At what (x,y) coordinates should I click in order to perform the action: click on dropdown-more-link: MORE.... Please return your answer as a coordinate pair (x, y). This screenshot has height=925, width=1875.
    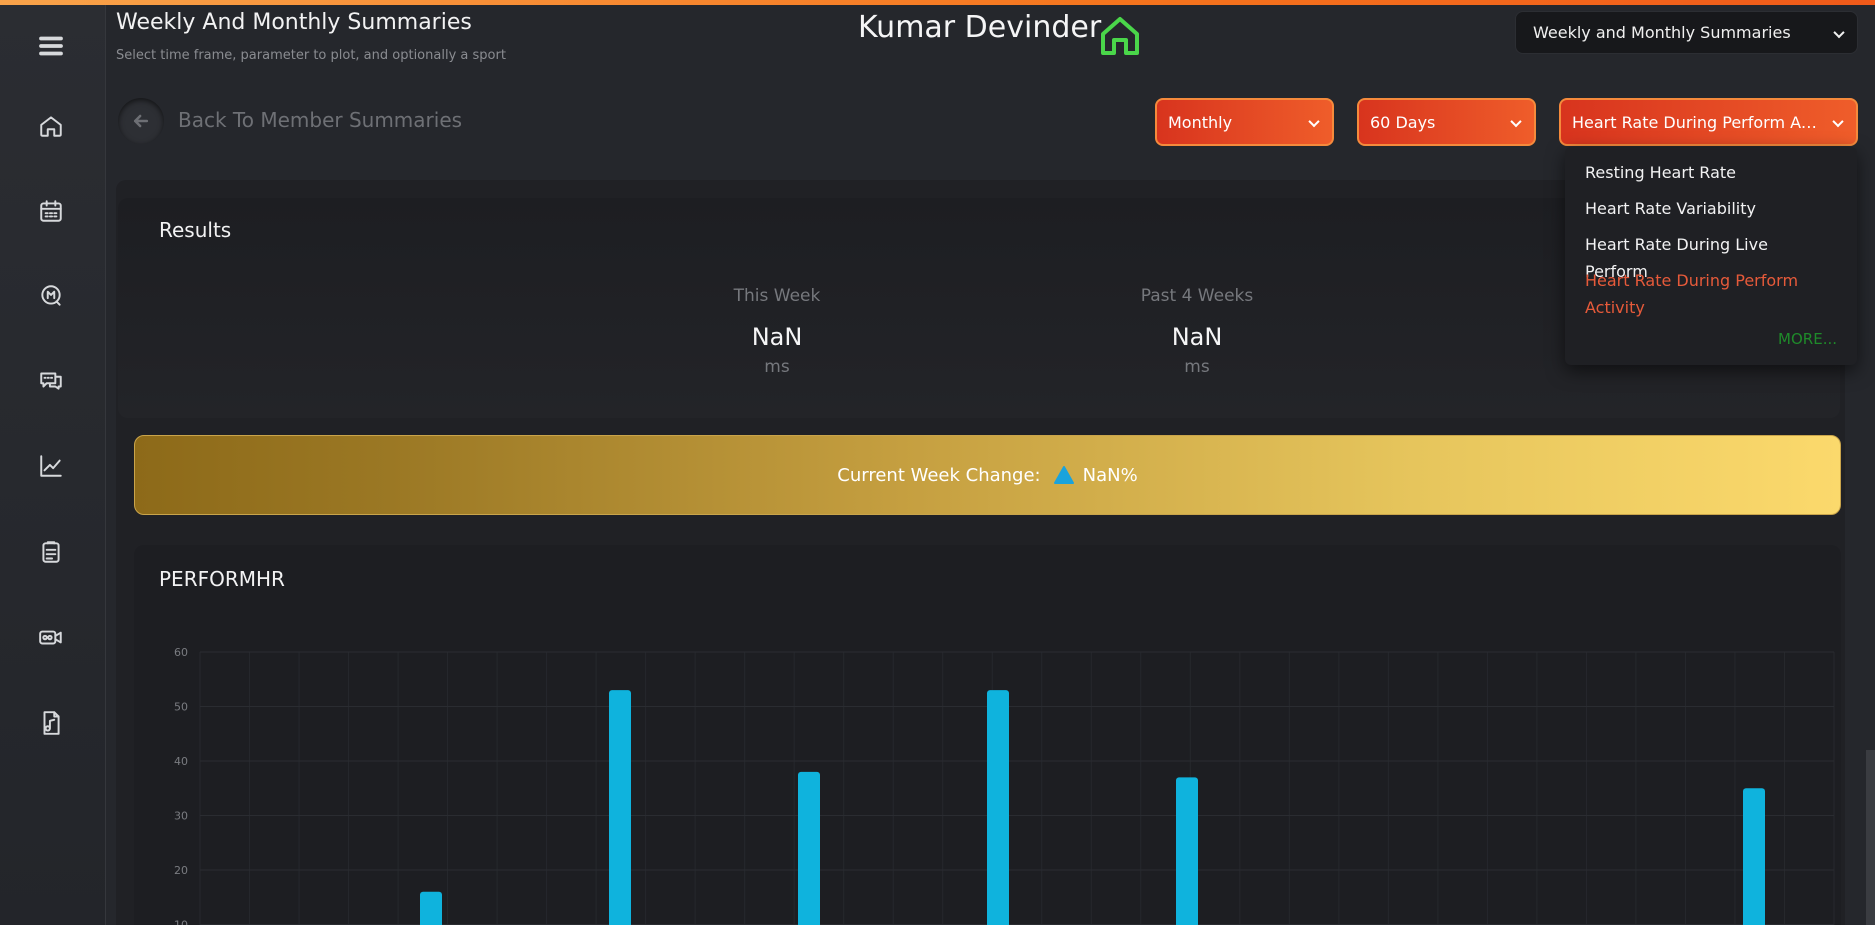
    Looking at the image, I should click on (1807, 339).